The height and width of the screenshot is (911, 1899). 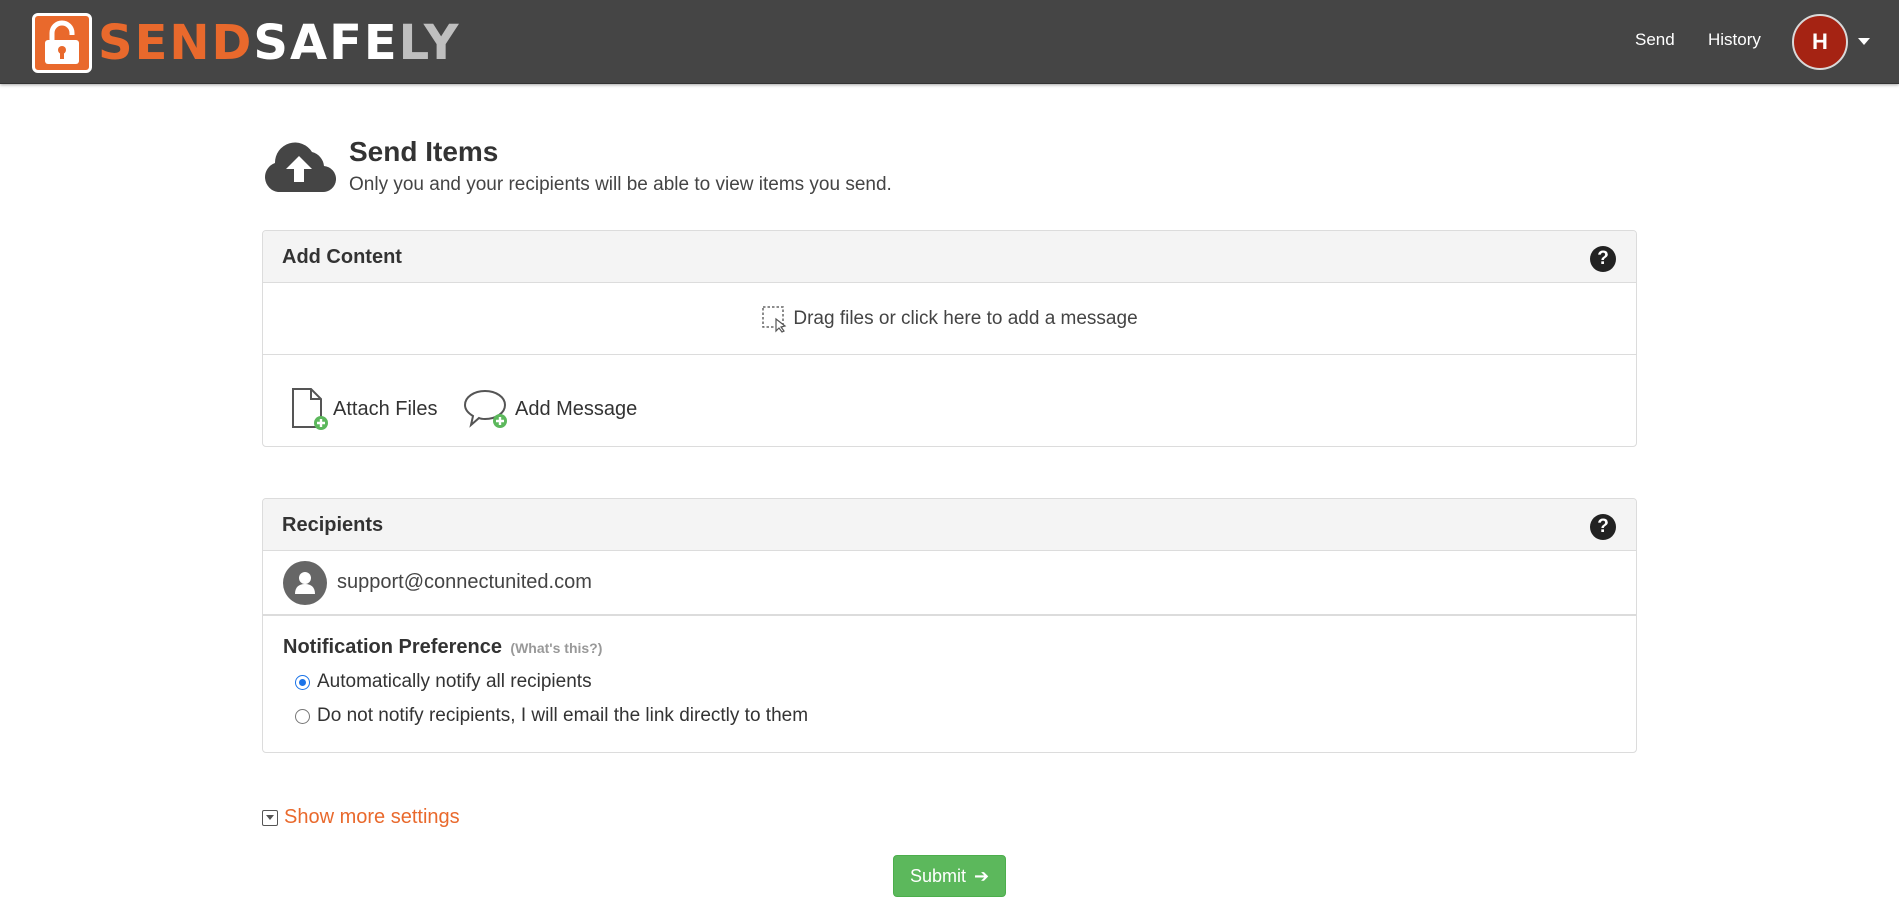 I want to click on attach-files-button: Attach Files, so click(x=363, y=409).